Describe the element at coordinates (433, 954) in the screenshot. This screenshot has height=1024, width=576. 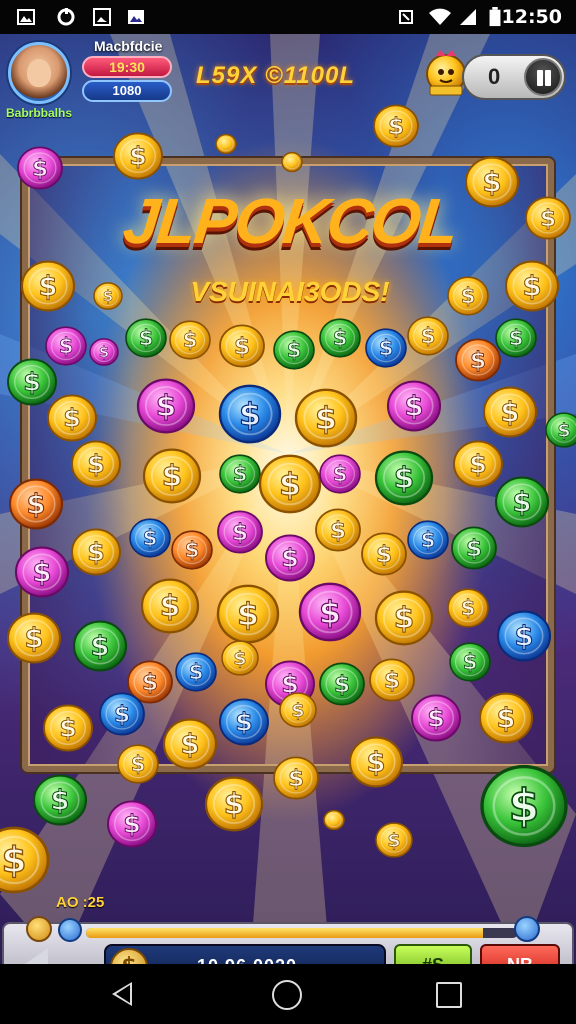
I see `bet-button: #S` at that location.